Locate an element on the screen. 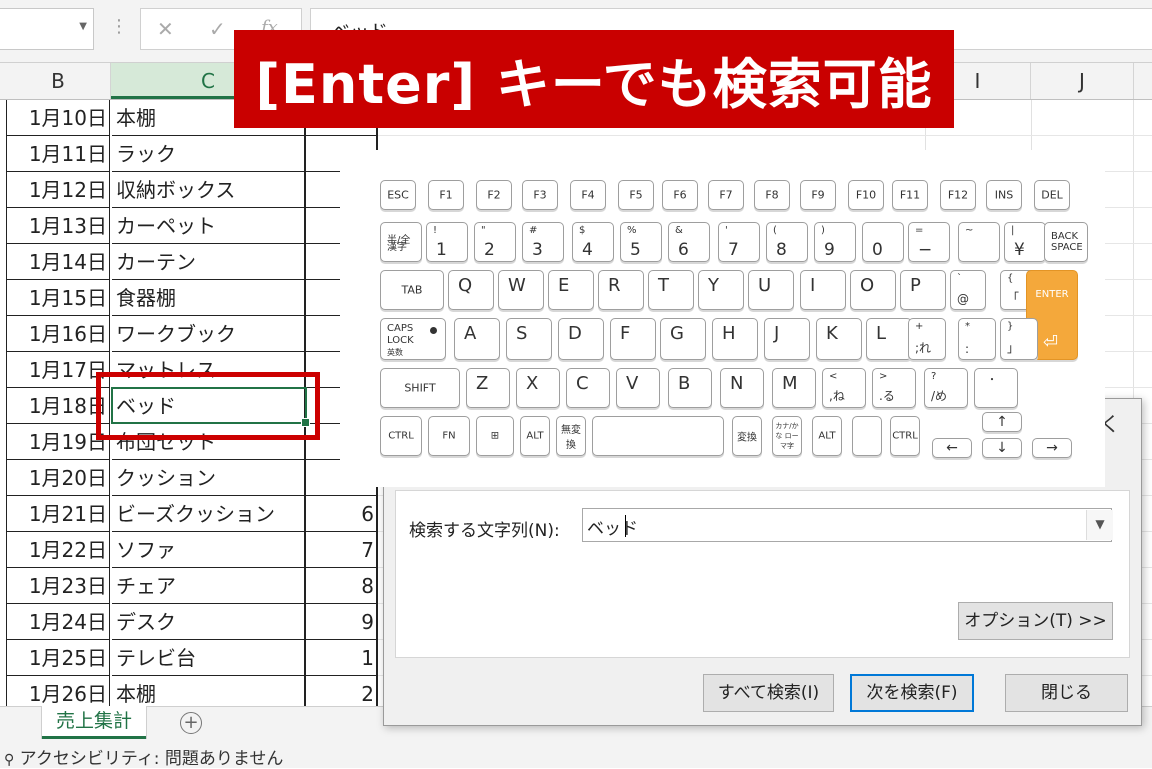 Image resolution: width=1152 pixels, height=769 pixels. key-f3: F3 is located at coordinates (540, 195).